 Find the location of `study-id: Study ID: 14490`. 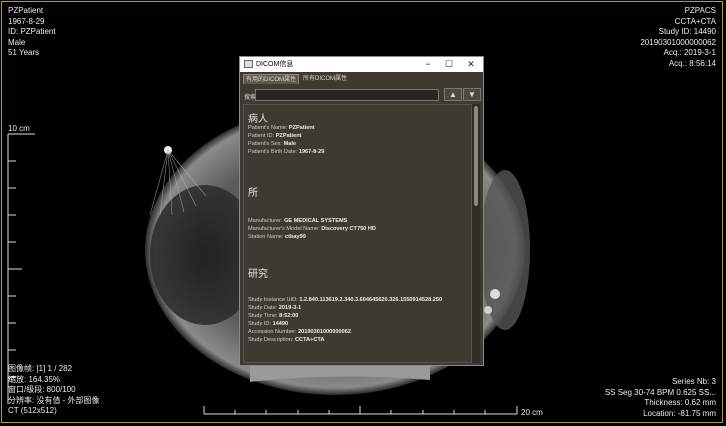

study-id: Study ID: 14490 is located at coordinates (687, 31).